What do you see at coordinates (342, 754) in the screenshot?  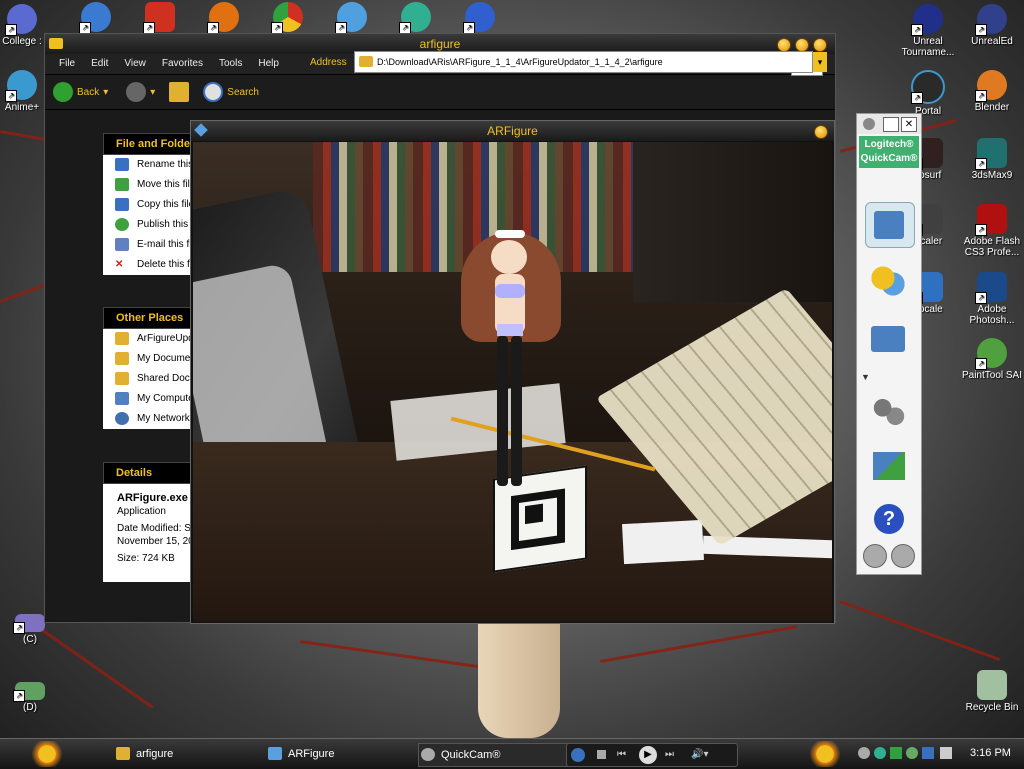 I see `taskbar-item-arfigure-app: ARFigure` at bounding box center [342, 754].